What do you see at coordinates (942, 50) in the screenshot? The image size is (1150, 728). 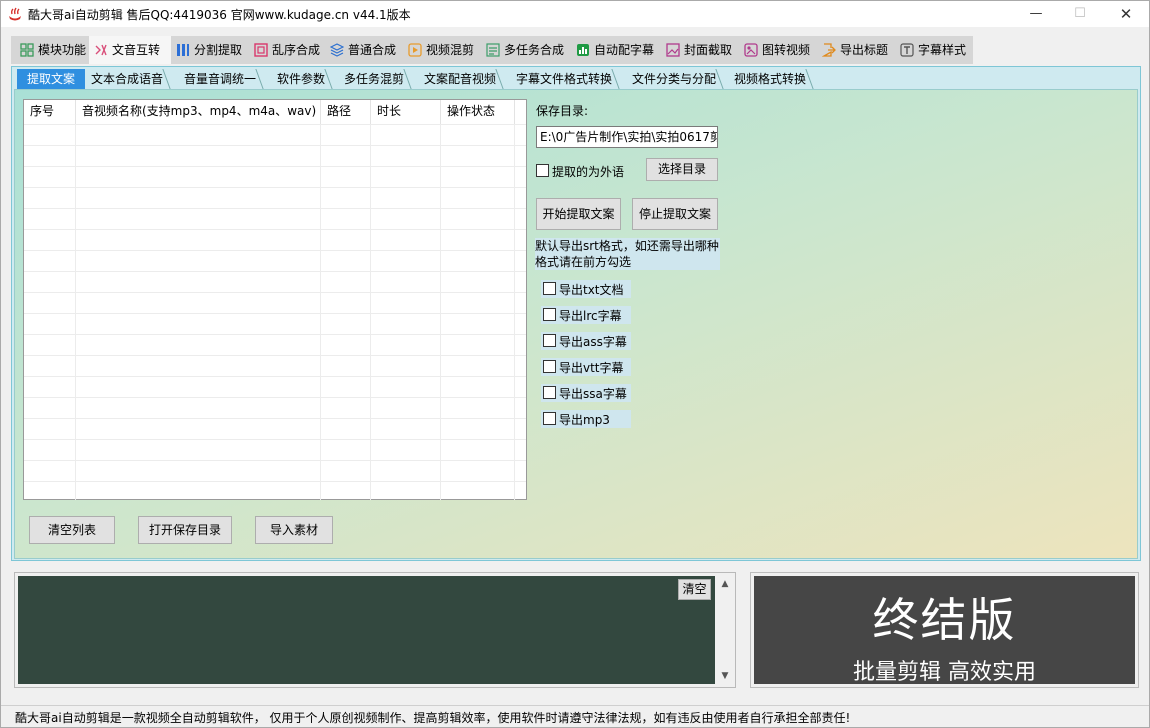 I see `module-tab-label: 字幕样式` at bounding box center [942, 50].